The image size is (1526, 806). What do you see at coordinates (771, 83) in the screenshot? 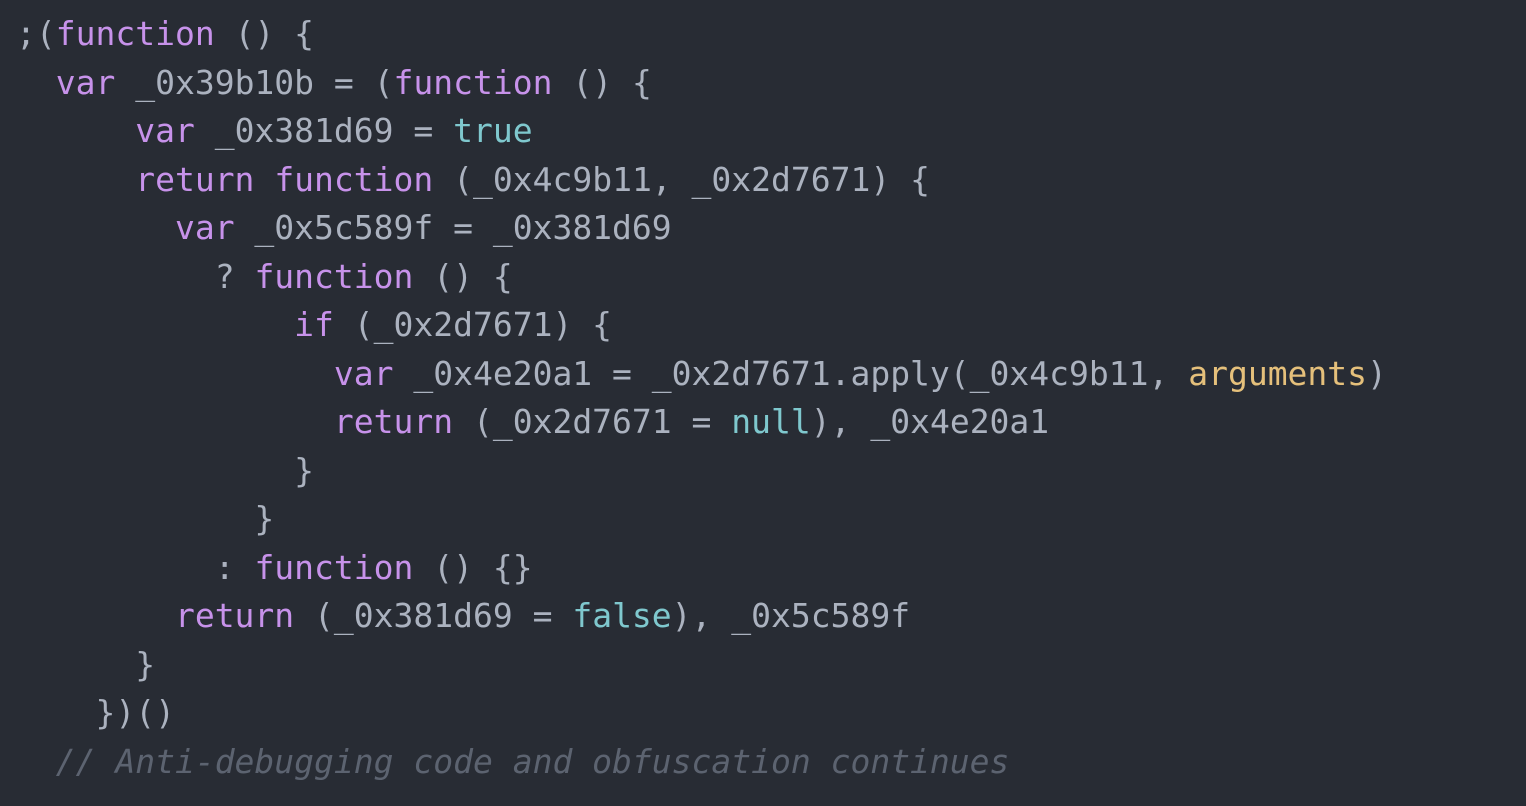
I see `code-line: var _0x39b10b = (function () {` at bounding box center [771, 83].